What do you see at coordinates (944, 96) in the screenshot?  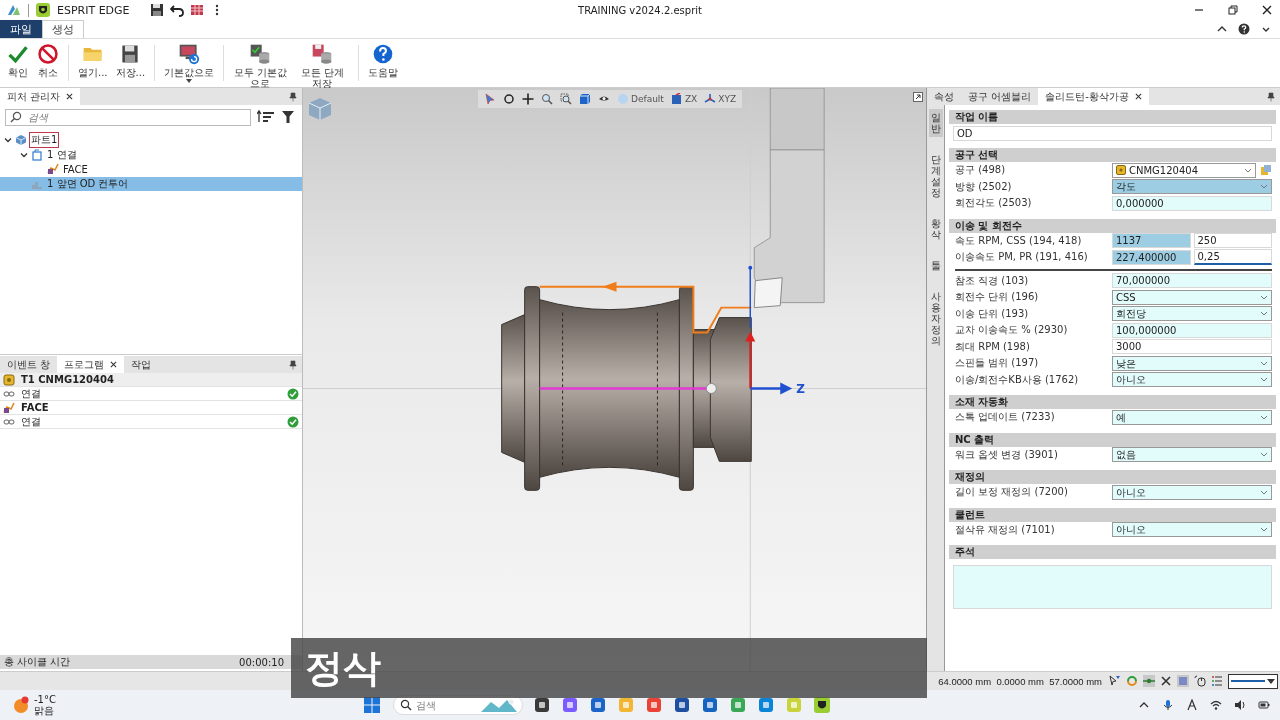 I see `panel-tab: 속성` at bounding box center [944, 96].